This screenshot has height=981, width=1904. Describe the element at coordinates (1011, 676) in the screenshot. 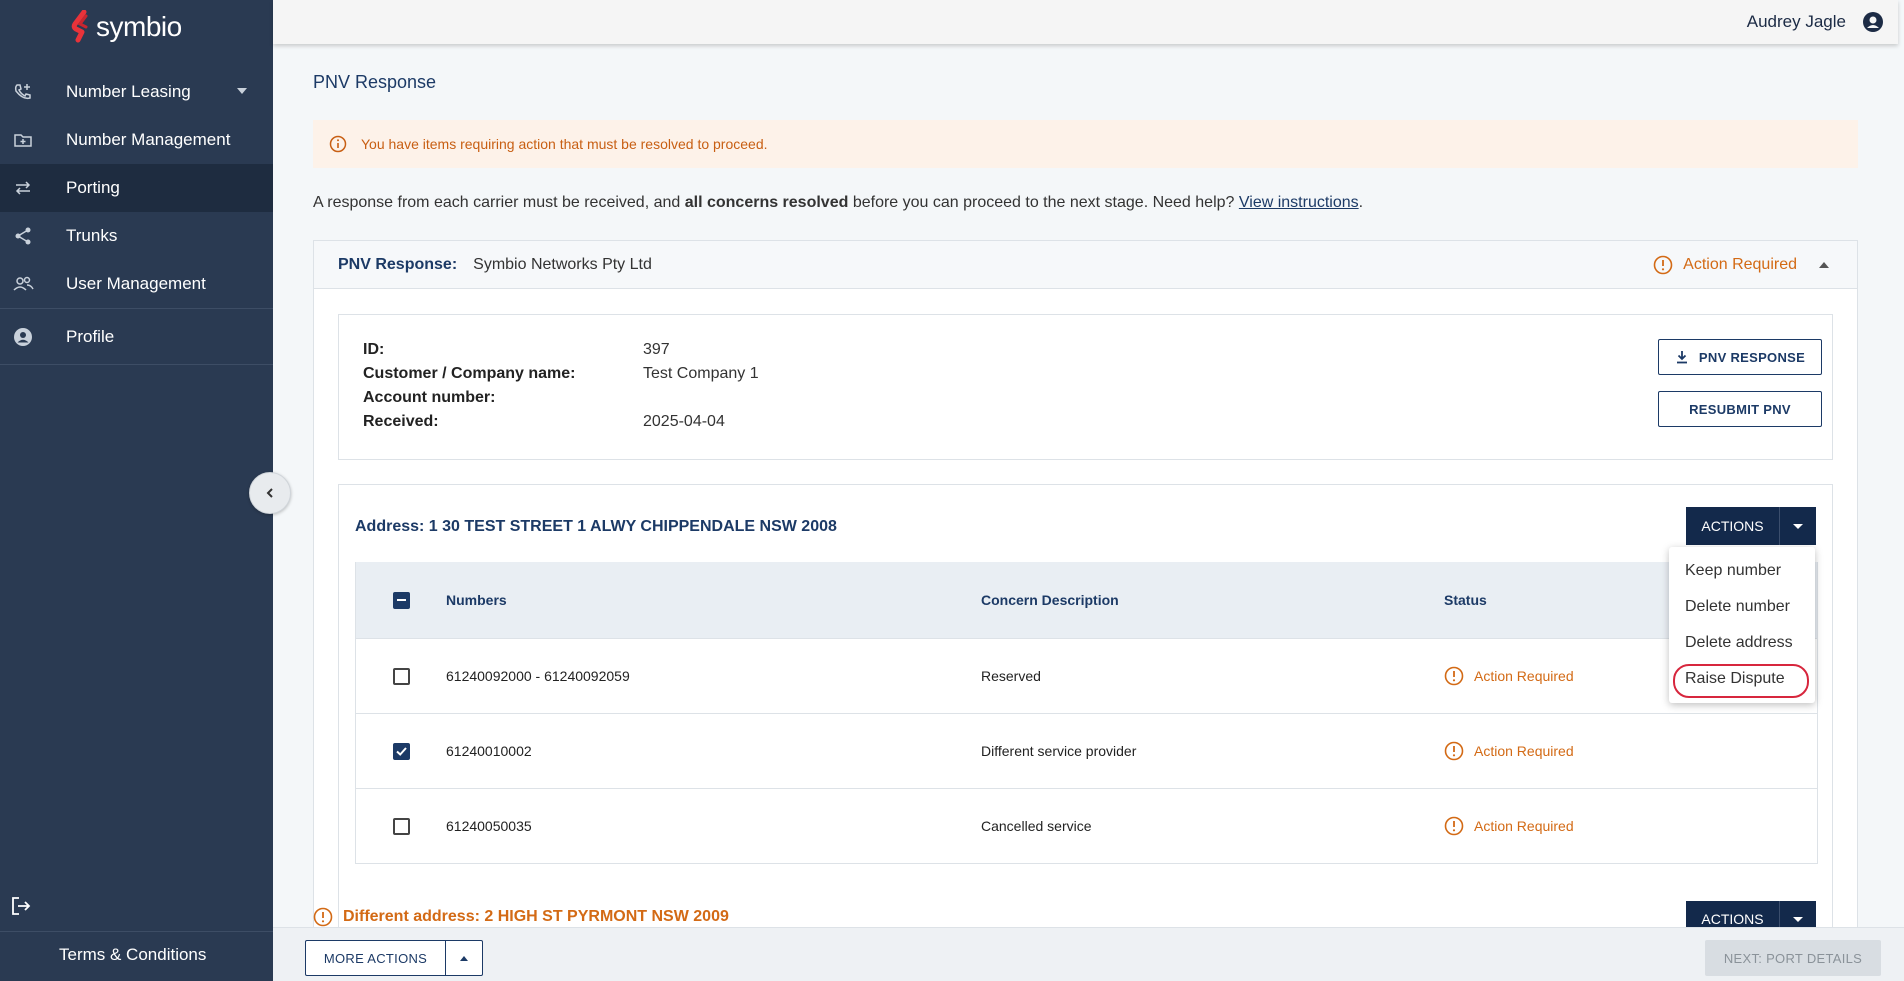

I see `row-concern: Reserved` at that location.